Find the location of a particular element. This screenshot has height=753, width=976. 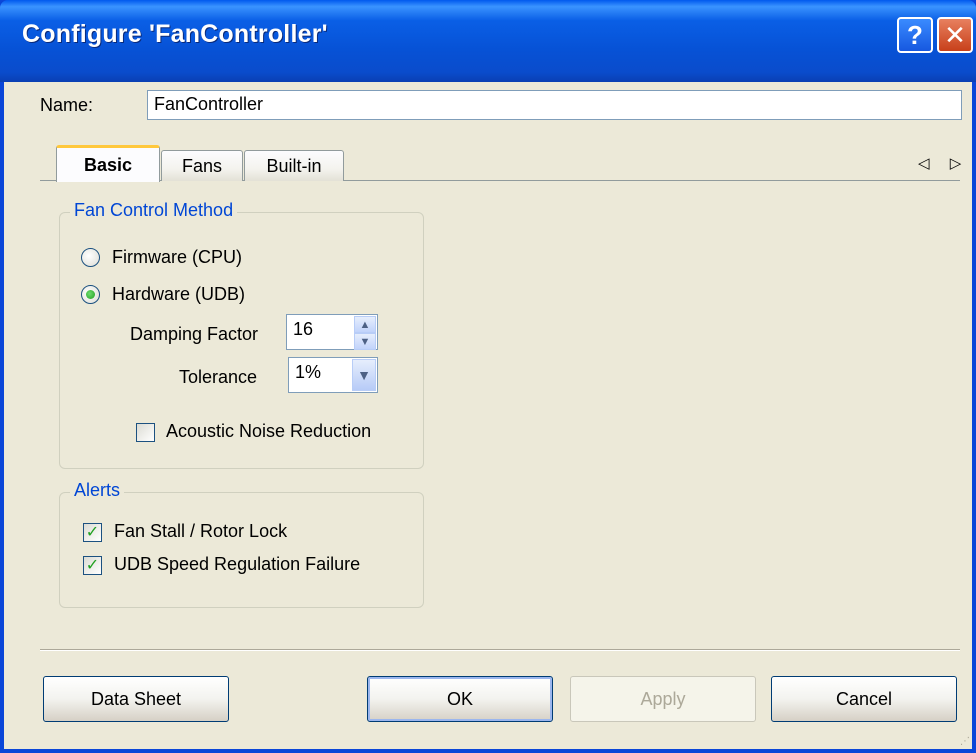

window-title: Configure 'FanController' is located at coordinates (175, 34).